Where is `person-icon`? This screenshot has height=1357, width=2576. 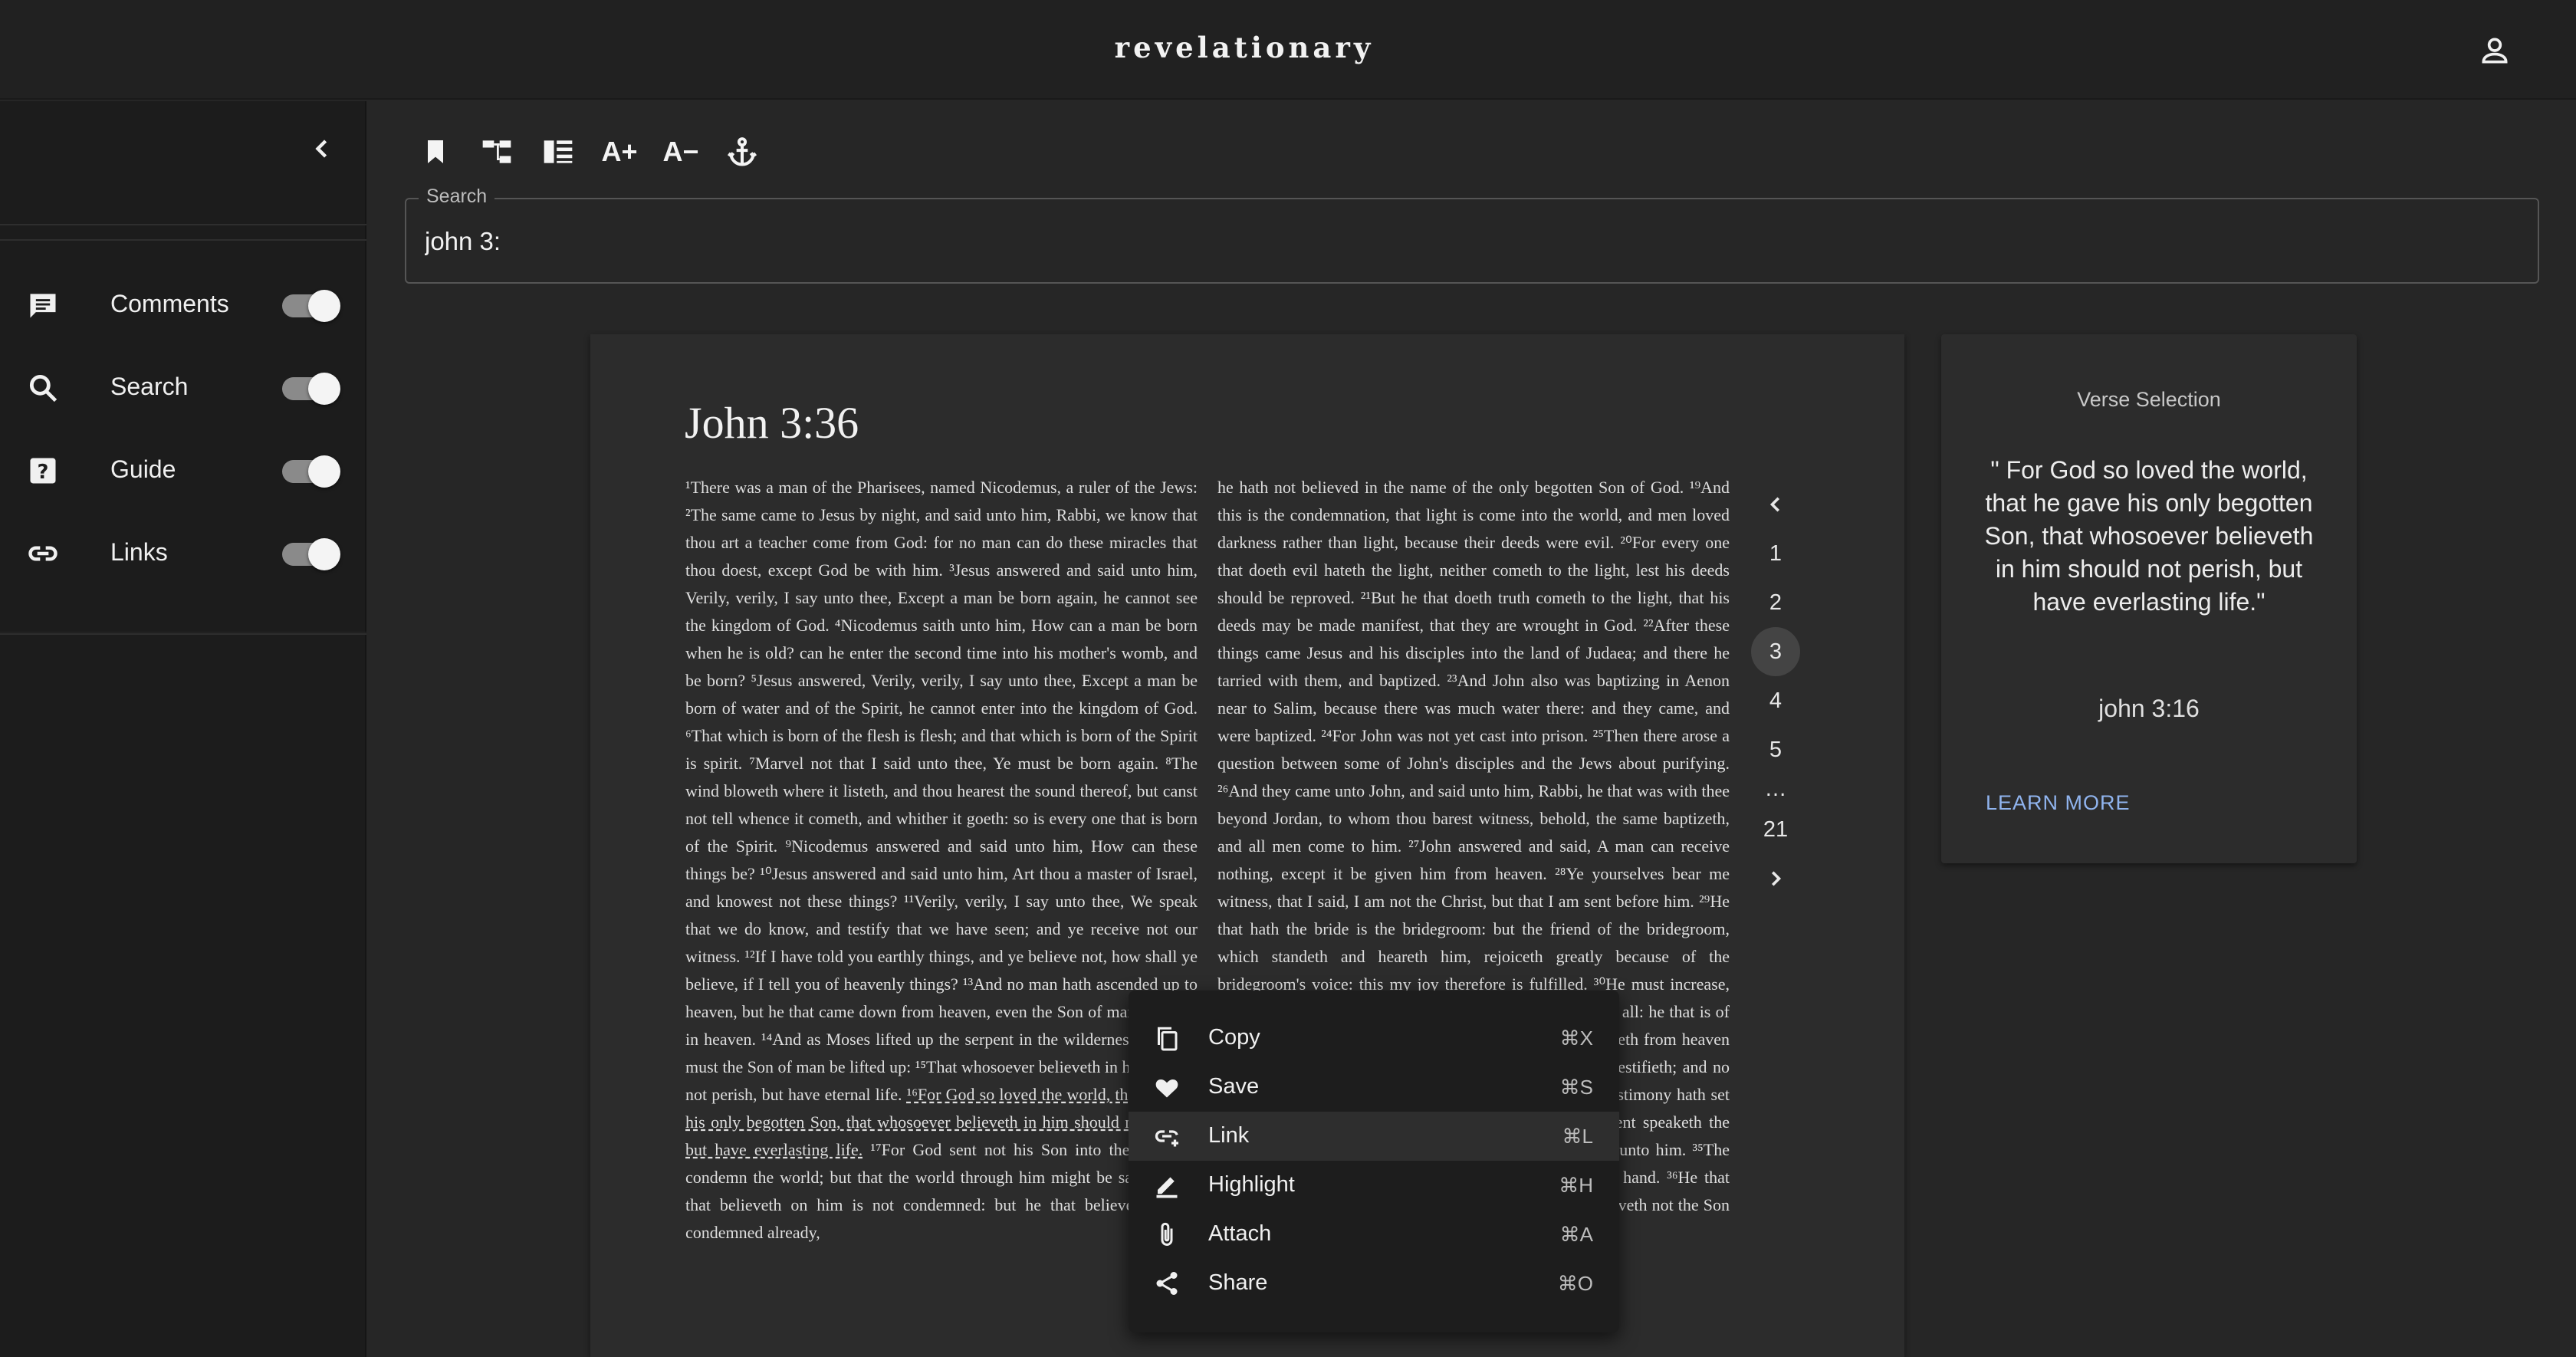 person-icon is located at coordinates (2495, 51).